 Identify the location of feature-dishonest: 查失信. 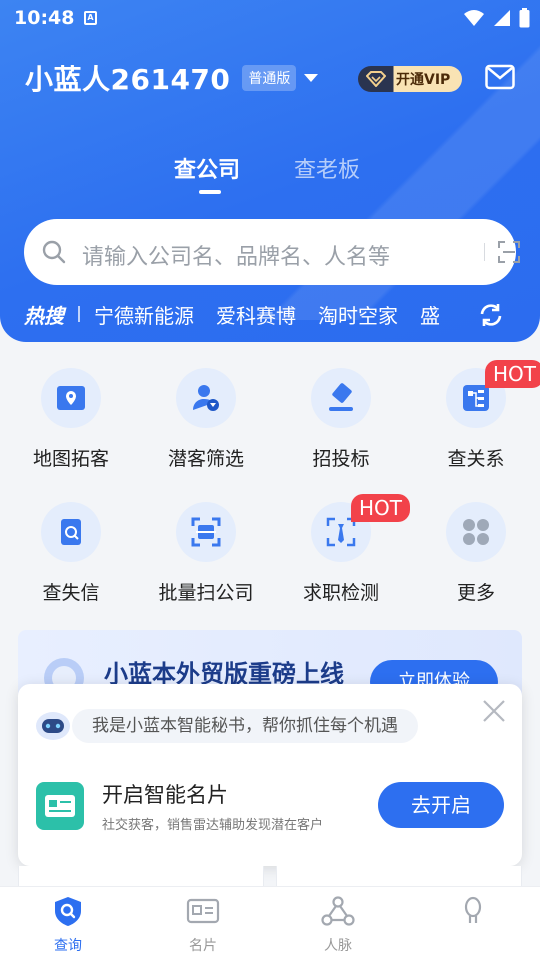
(71, 548).